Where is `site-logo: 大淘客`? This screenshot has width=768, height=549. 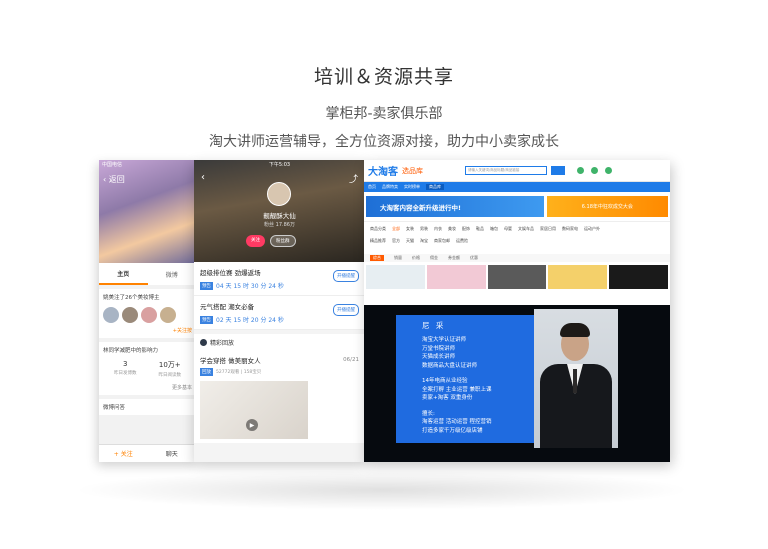
site-logo: 大淘客 is located at coordinates (383, 170).